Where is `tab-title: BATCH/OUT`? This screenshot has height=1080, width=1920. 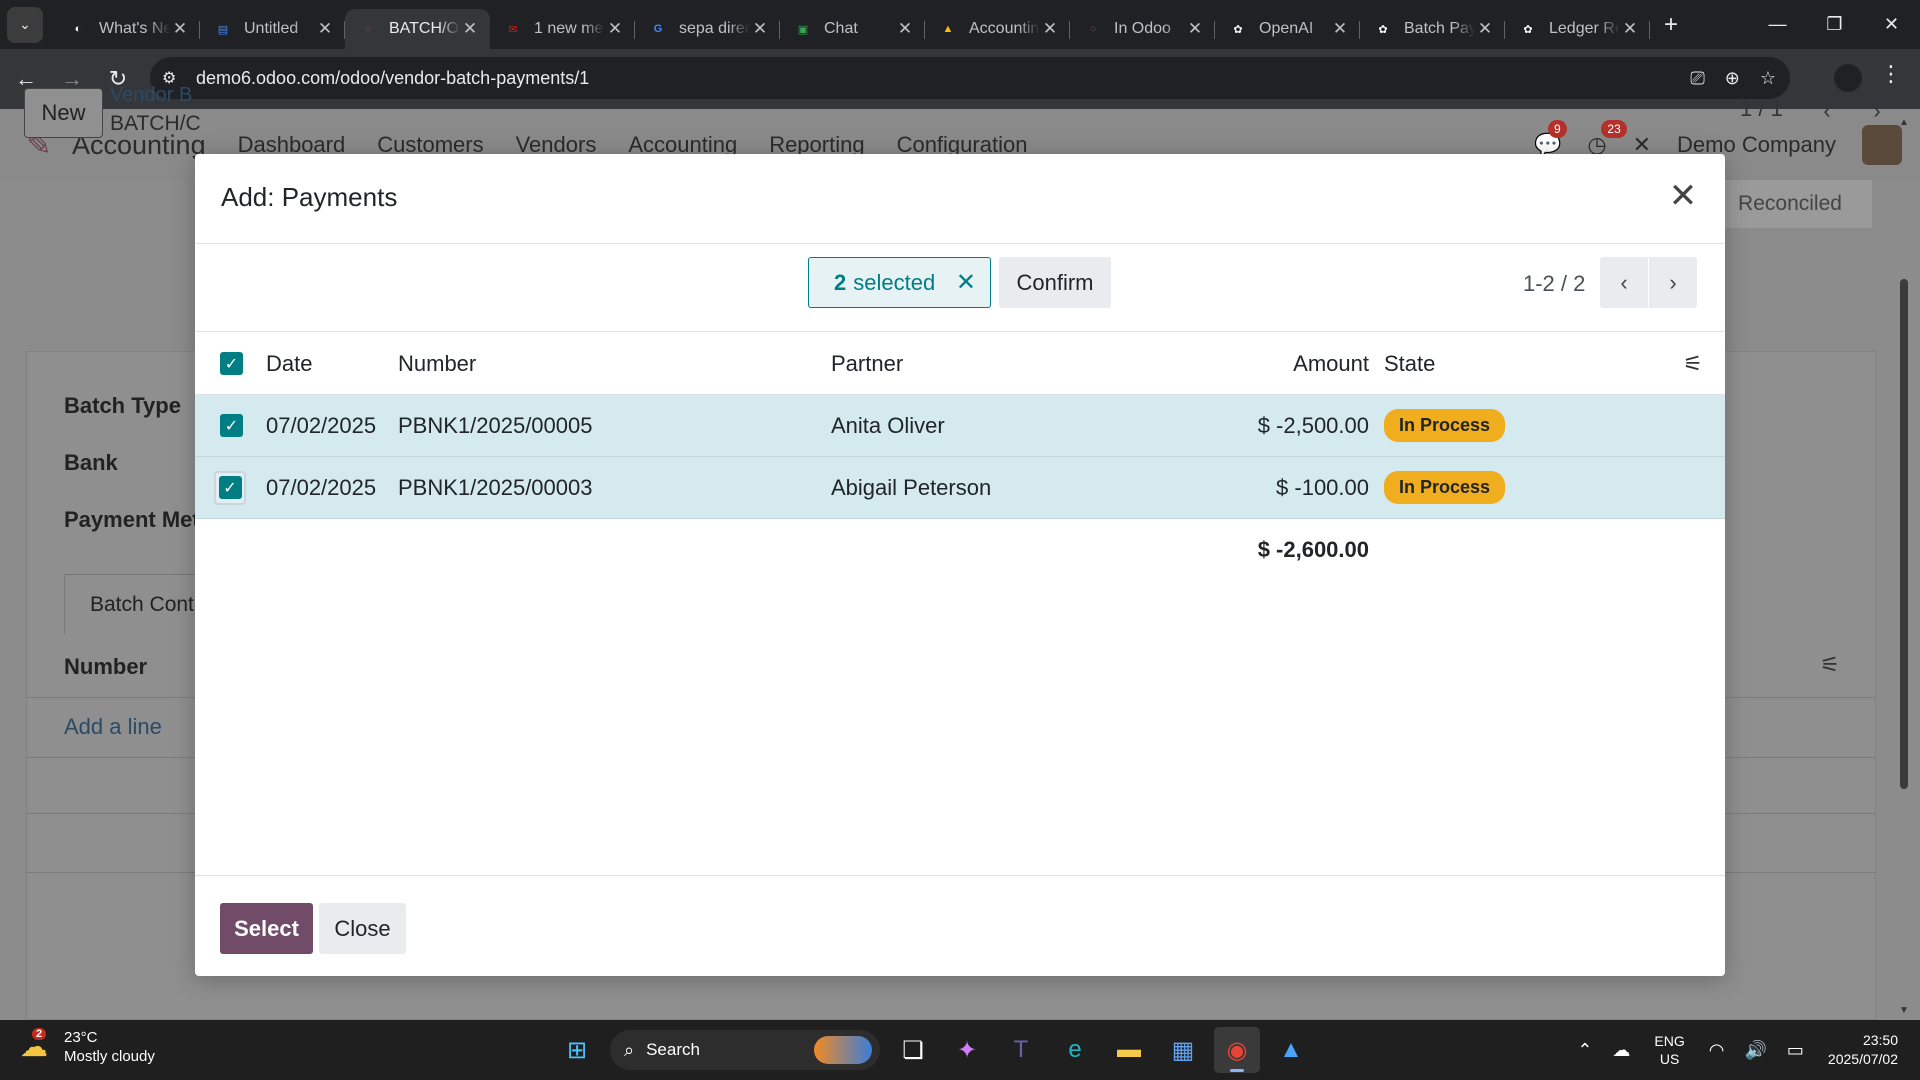 tab-title: BATCH/OUT is located at coordinates (424, 28).